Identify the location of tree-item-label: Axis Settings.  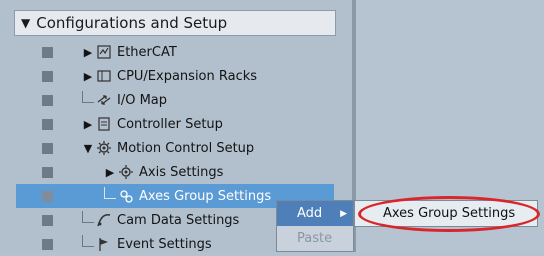
(181, 172).